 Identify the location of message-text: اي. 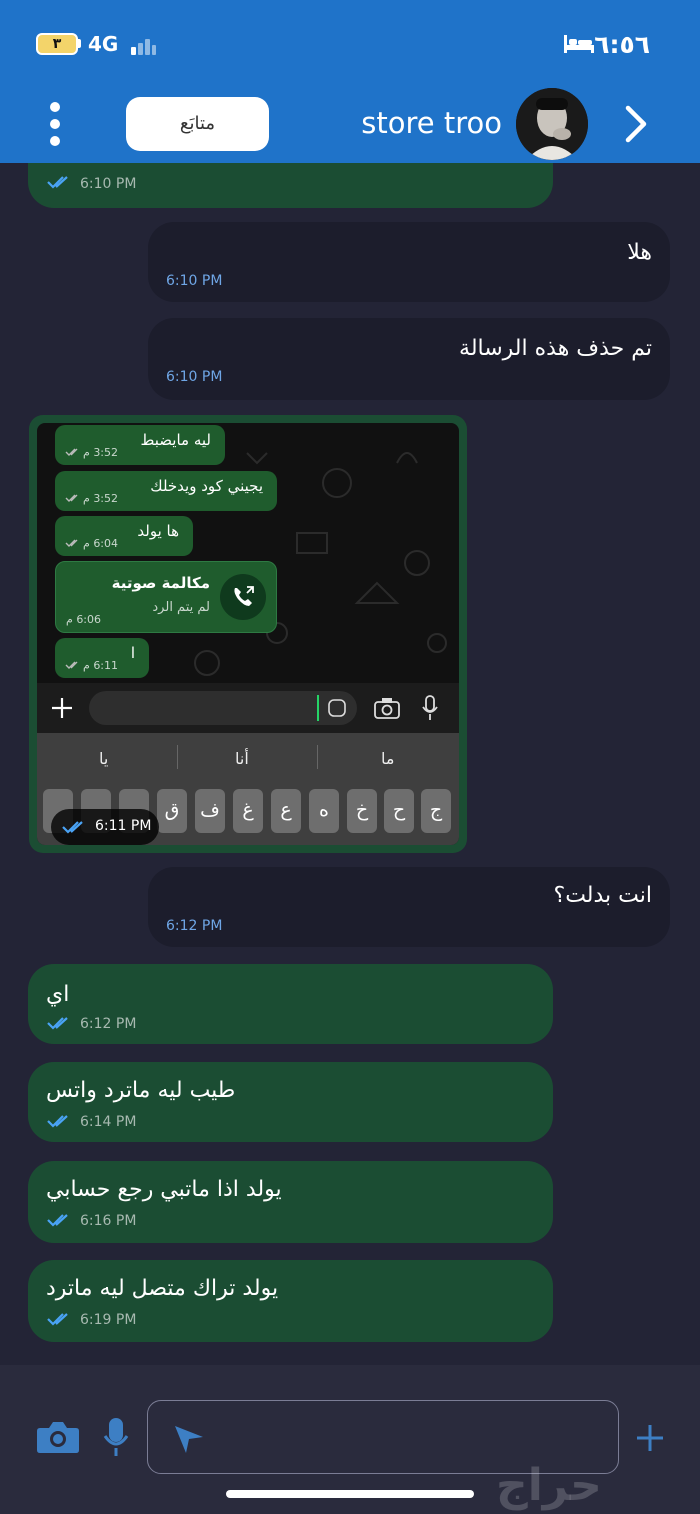
(58, 994).